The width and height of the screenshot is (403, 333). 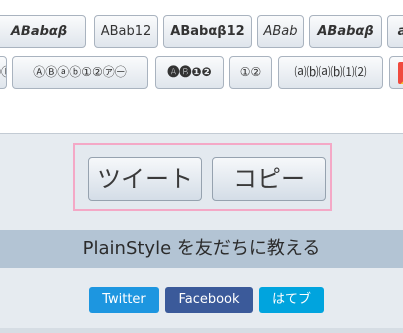 I want to click on action-frame: ツイート コピー, so click(x=202, y=177).